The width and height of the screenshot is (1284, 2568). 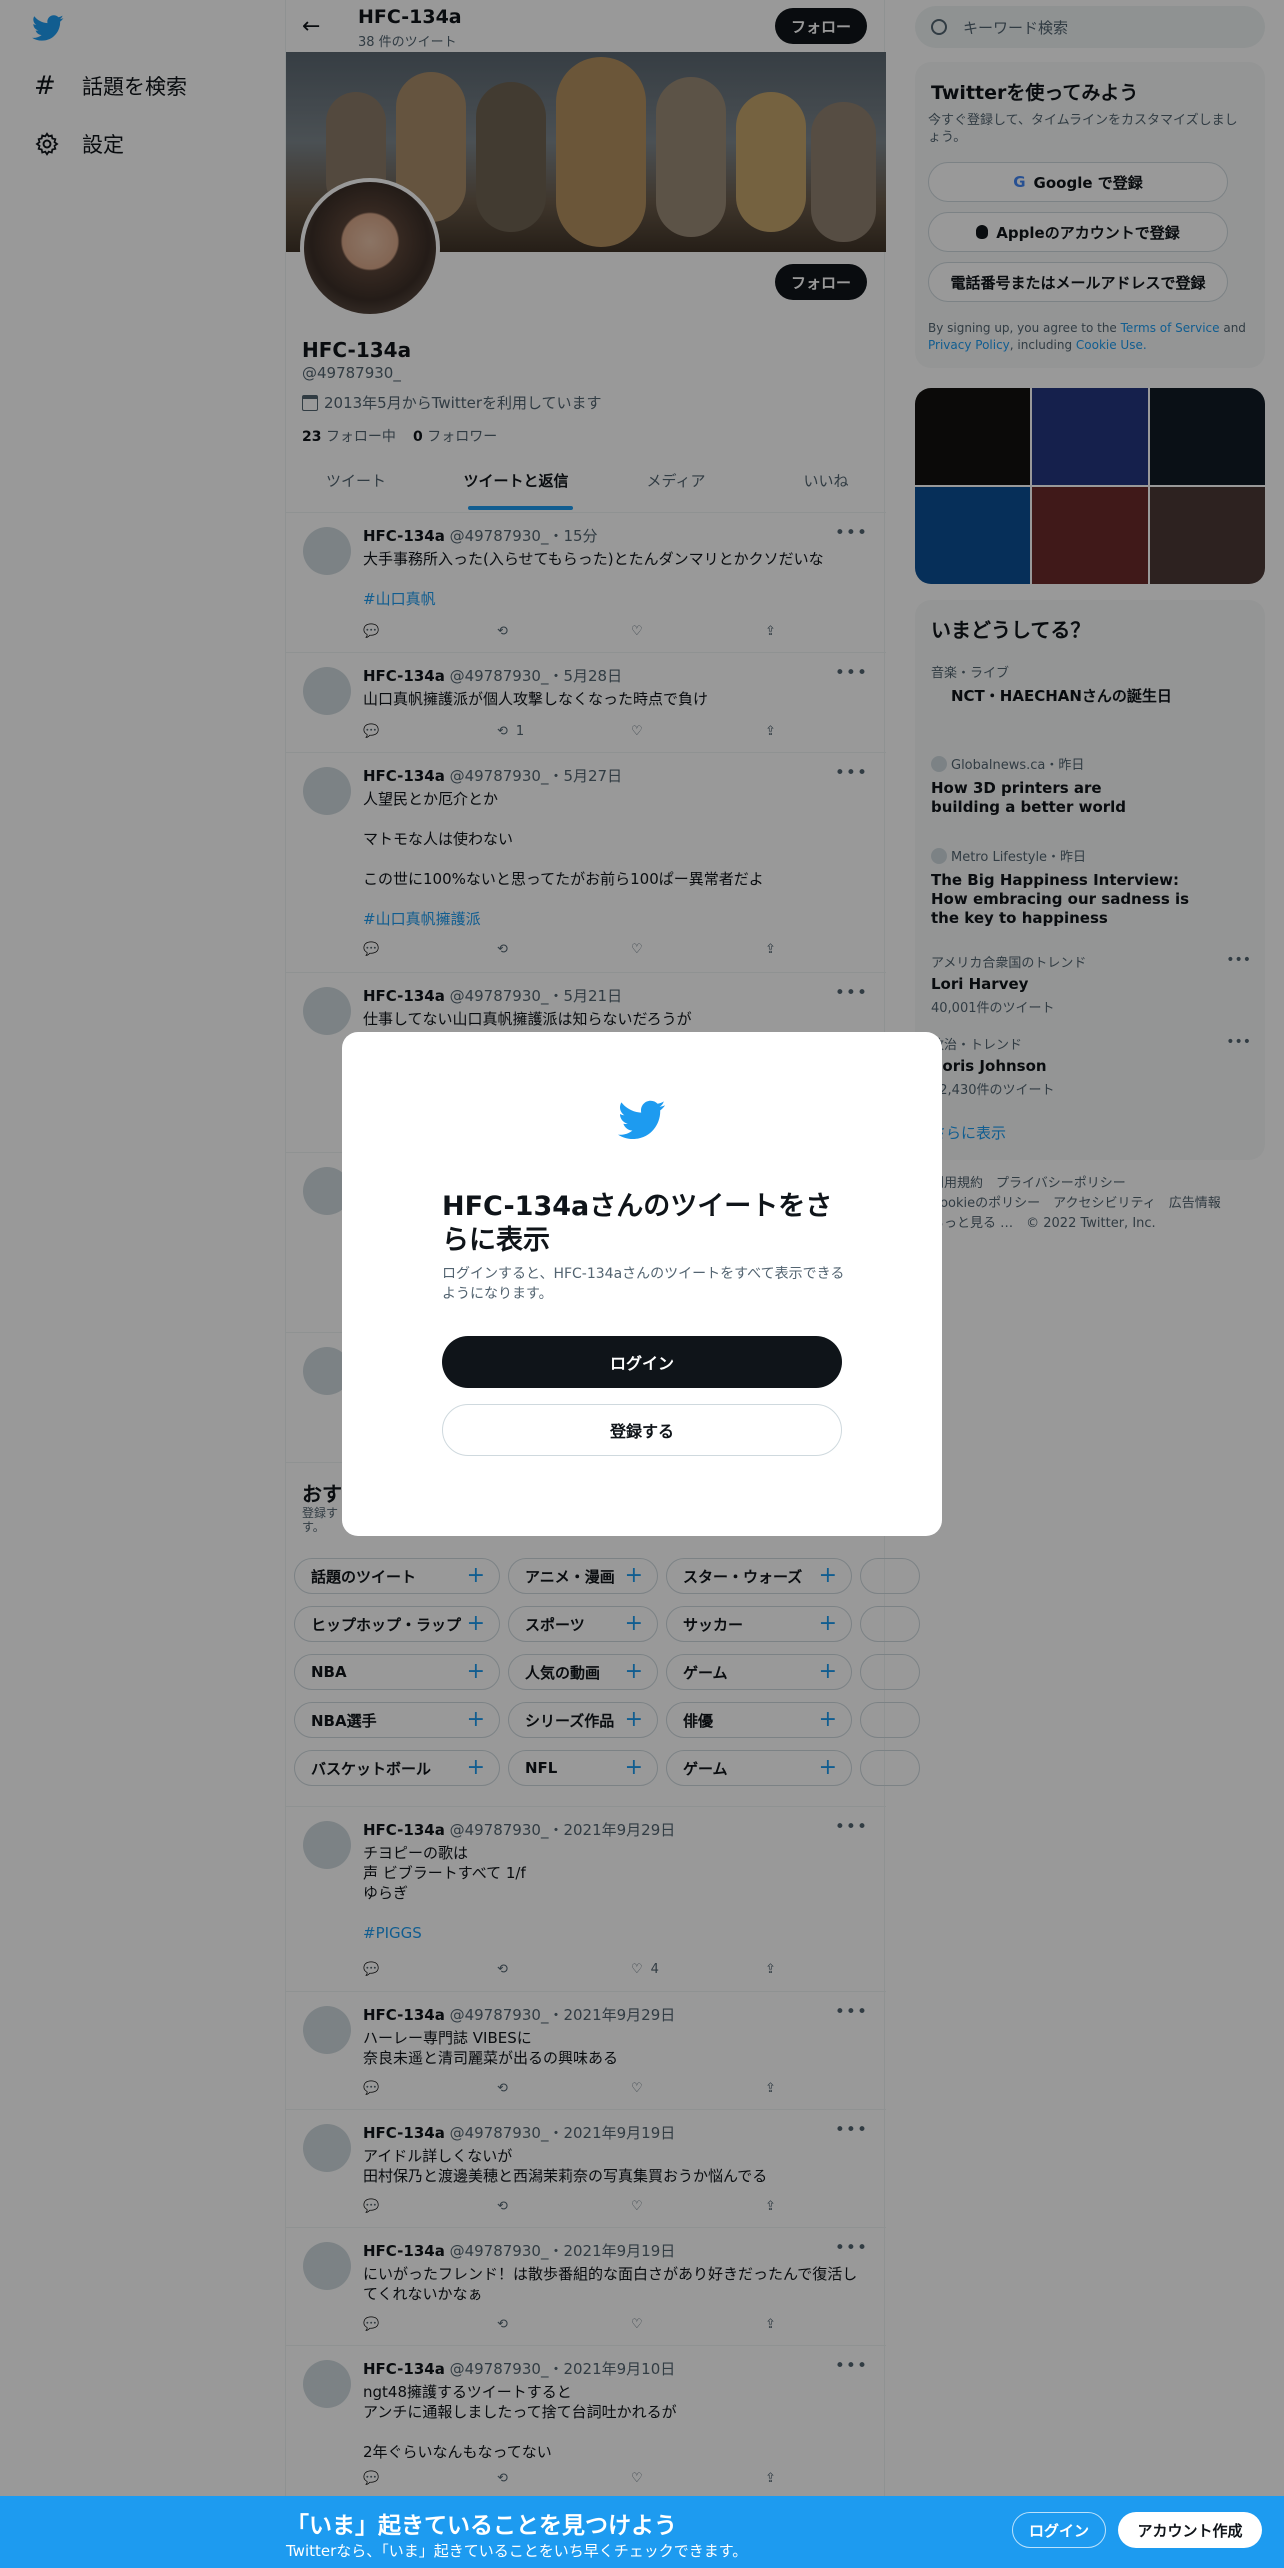 I want to click on bottom-subtitle: Twitterなら、「いま」起きていることをいち早くチェックできます。, so click(x=517, y=2551).